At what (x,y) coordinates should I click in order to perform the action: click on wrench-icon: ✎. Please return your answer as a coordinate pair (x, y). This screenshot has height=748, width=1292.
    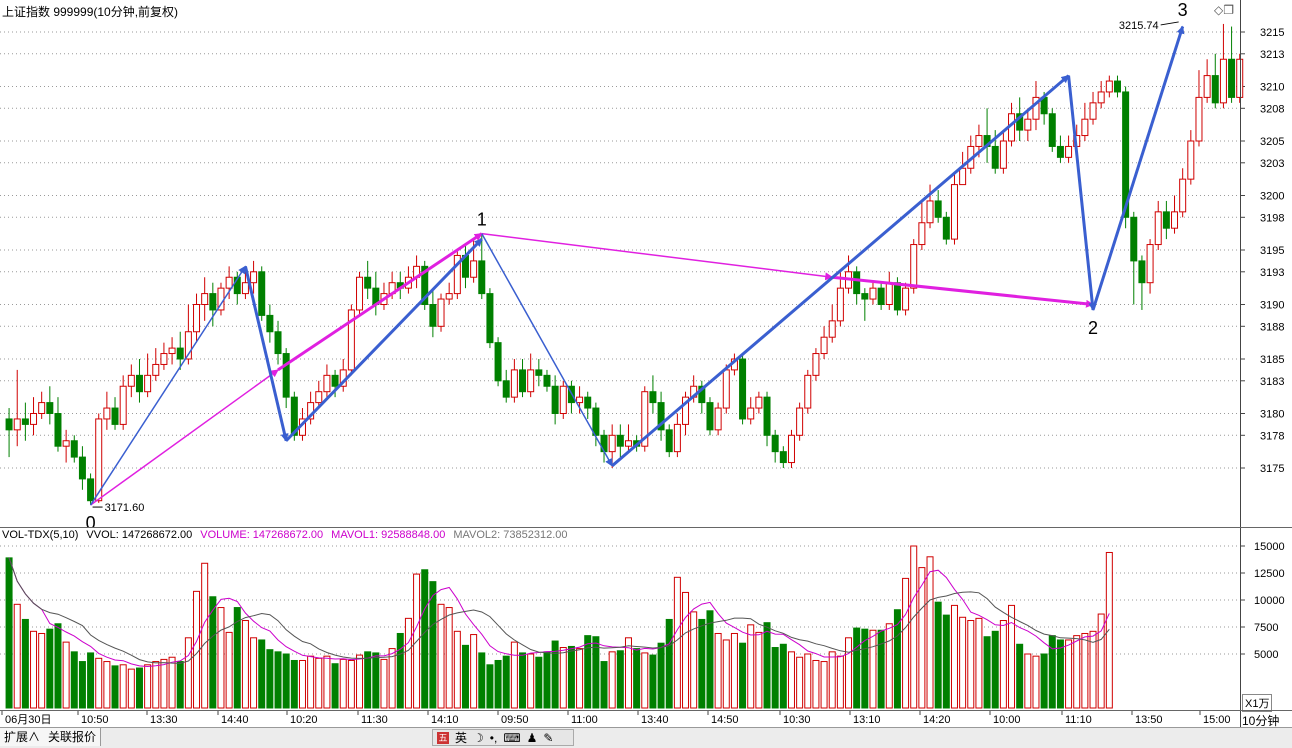
    Looking at the image, I should click on (548, 738).